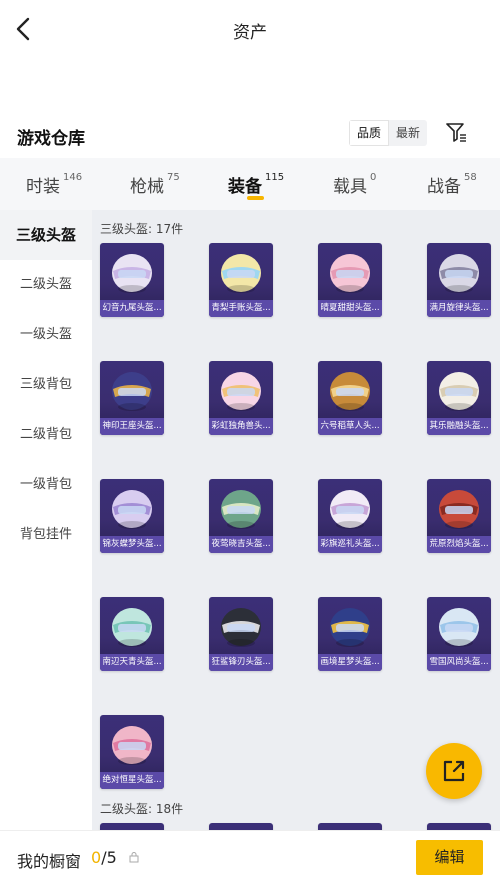  I want to click on sort-newest-button: 最新, so click(408, 133).